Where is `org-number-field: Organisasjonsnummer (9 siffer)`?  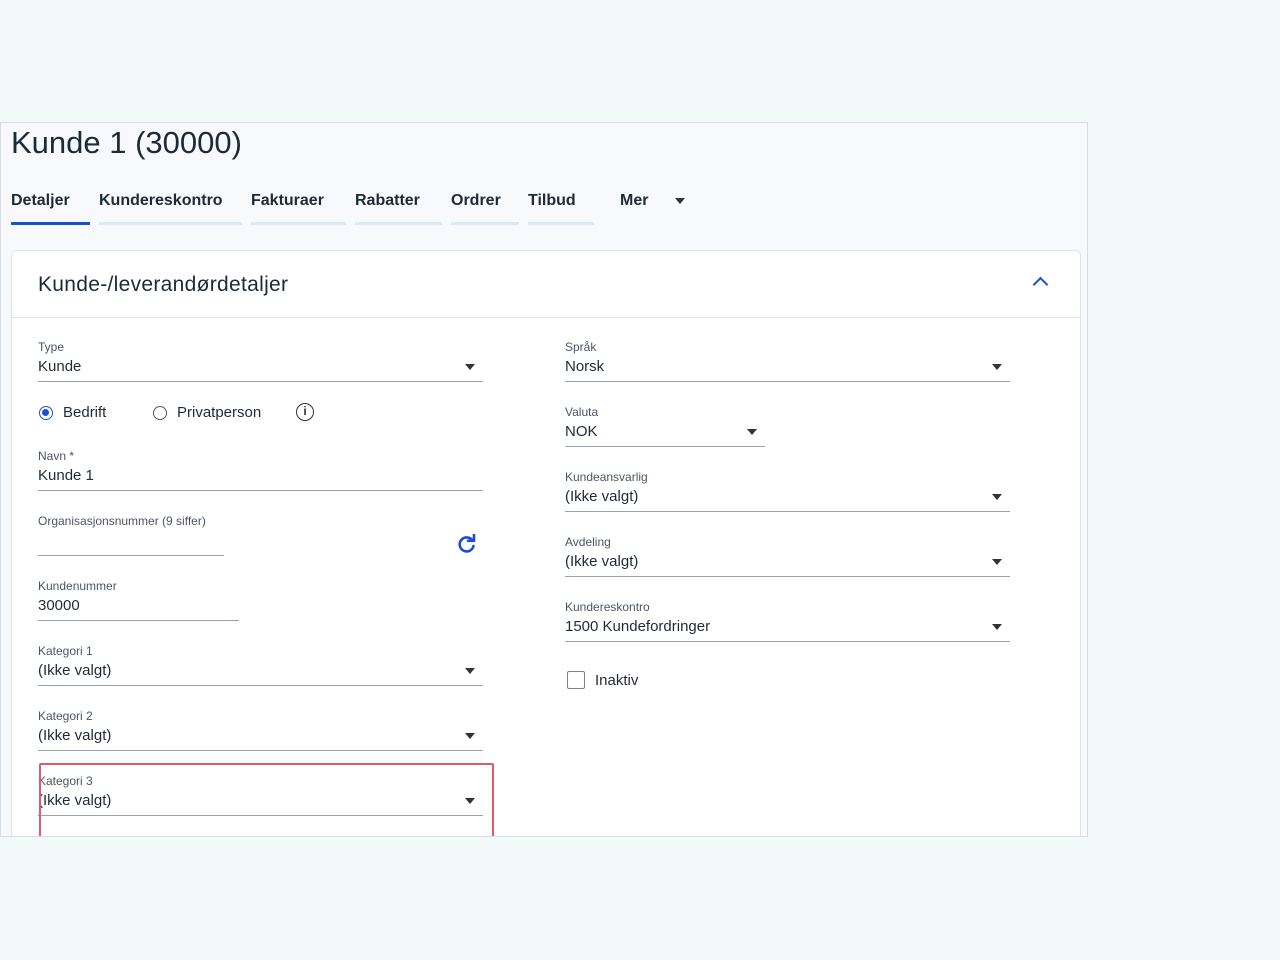 org-number-field: Organisasjonsnummer (9 siffer) is located at coordinates (131, 535).